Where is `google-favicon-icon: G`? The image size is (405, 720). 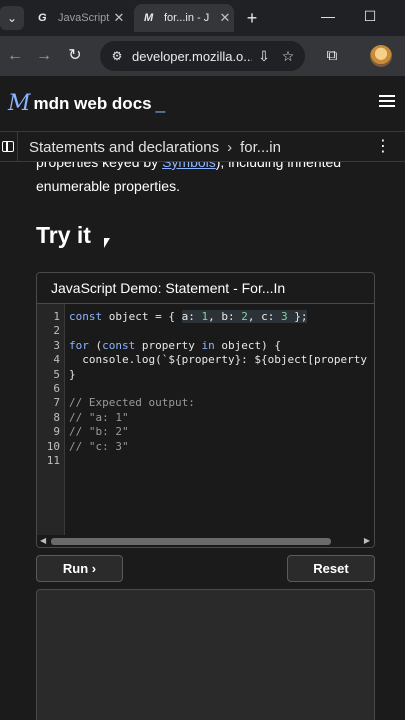
google-favicon-icon: G is located at coordinates (42, 18).